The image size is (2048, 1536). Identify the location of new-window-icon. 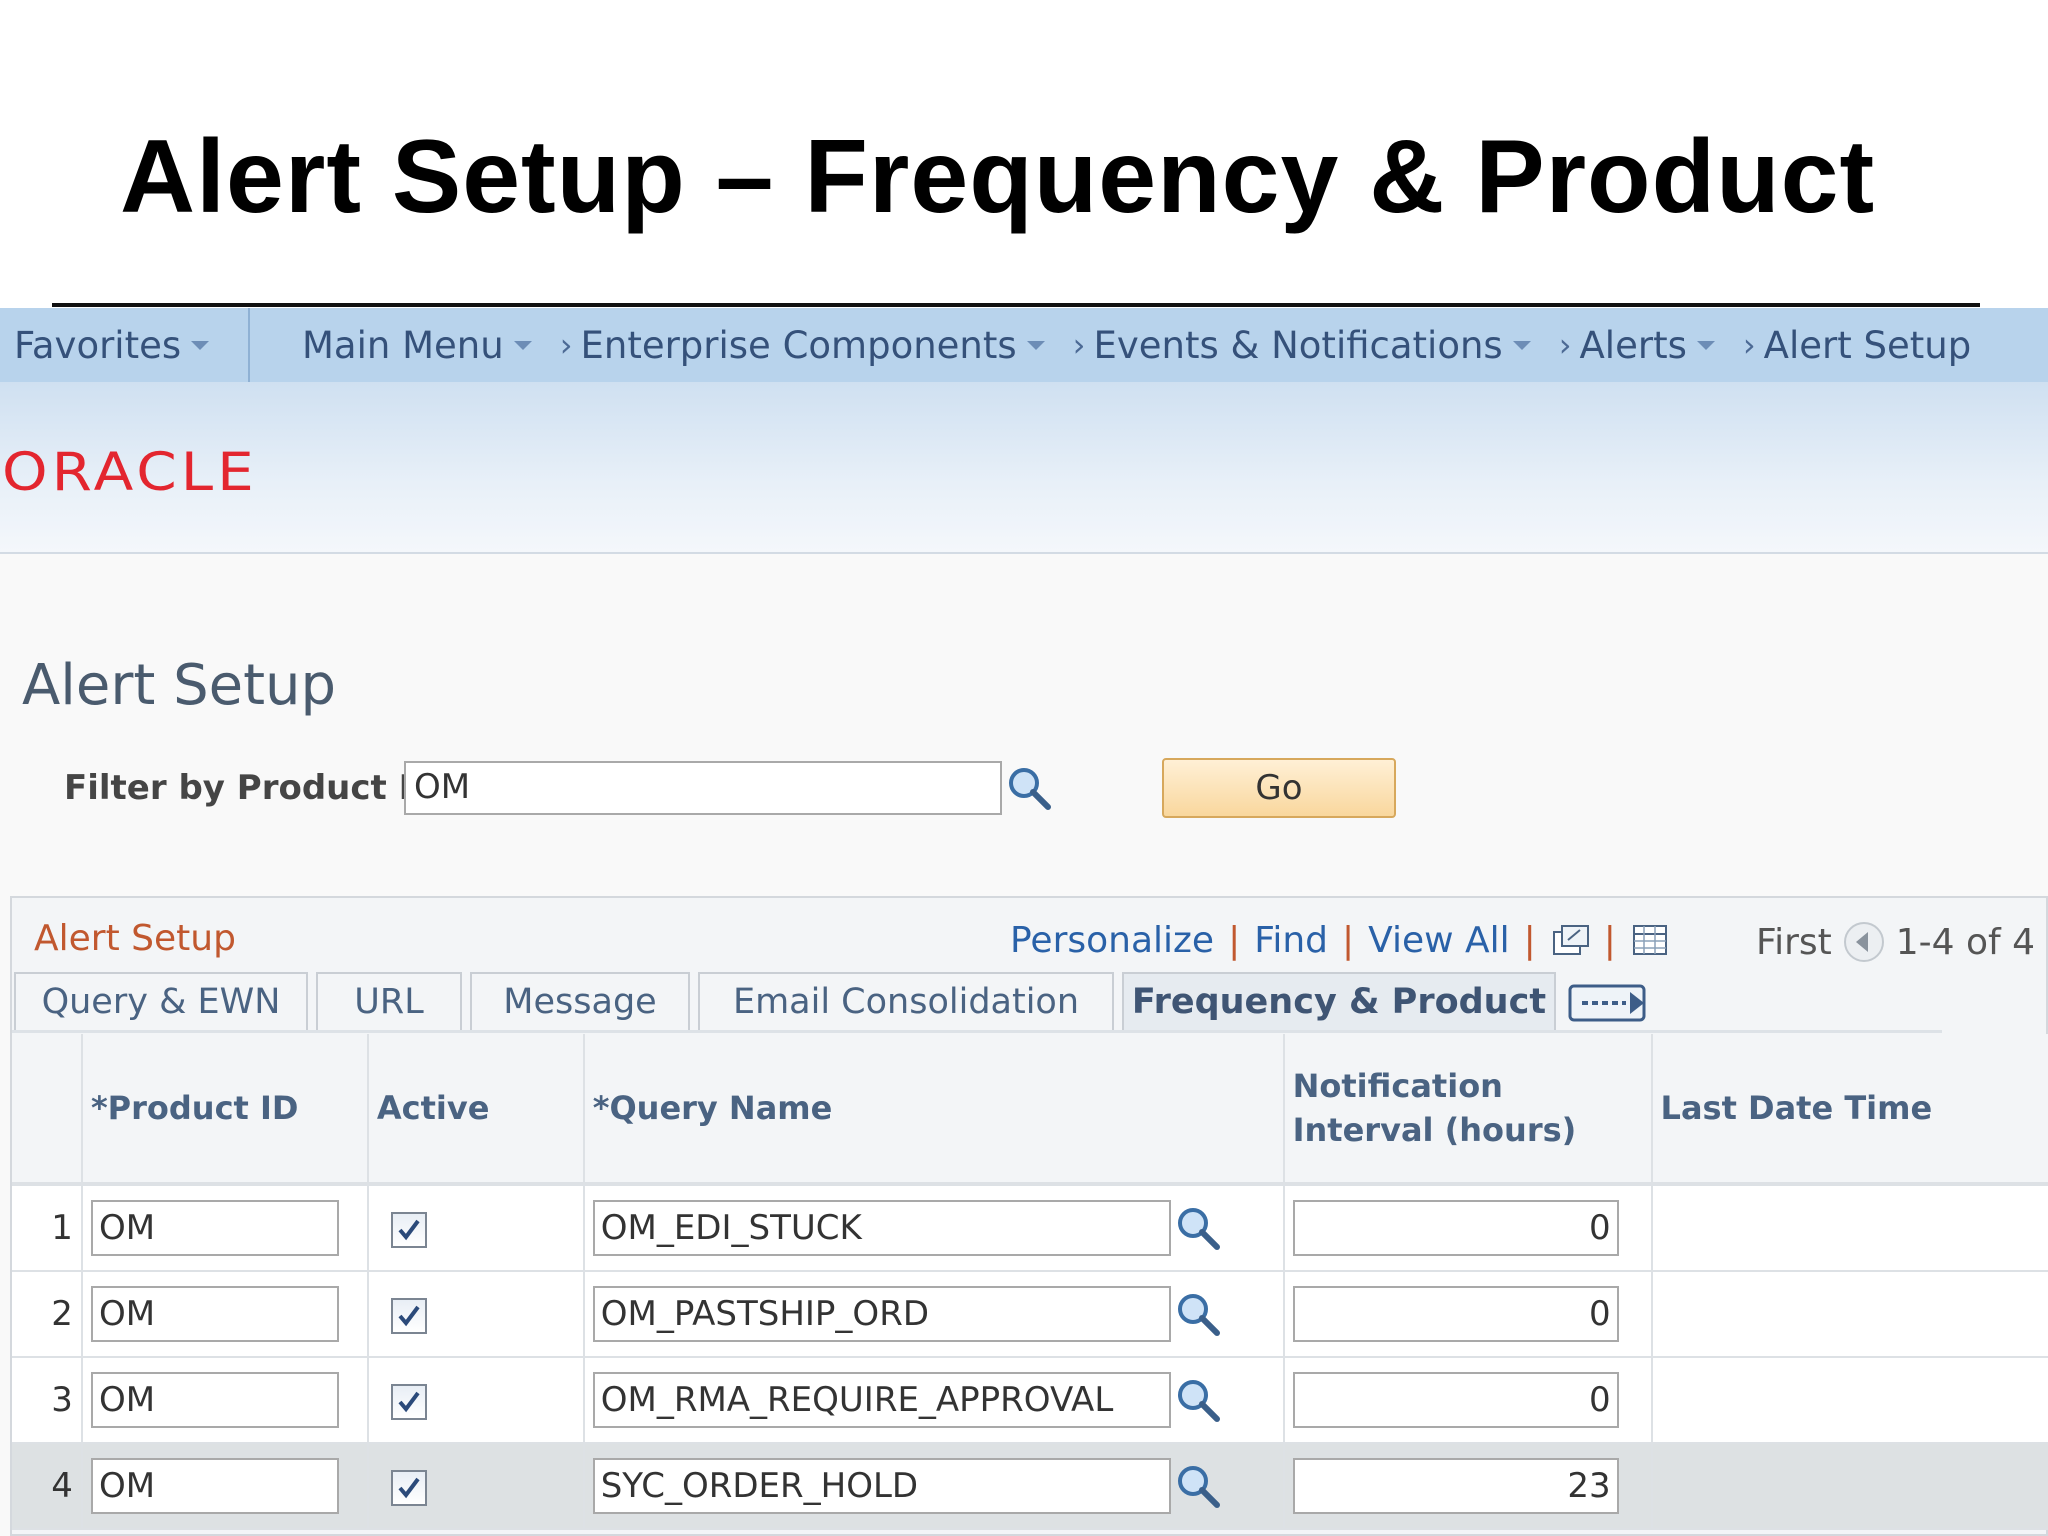
(1570, 941).